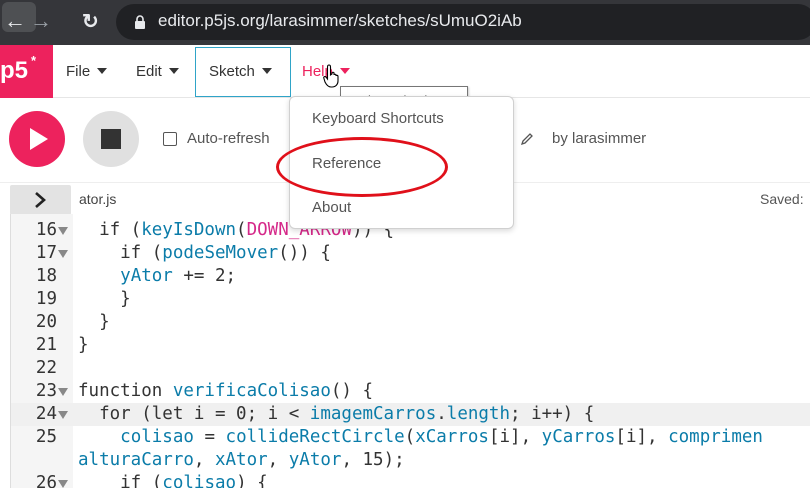 The width and height of the screenshot is (810, 488). Describe the element at coordinates (331, 76) in the screenshot. I see `hand-cursor-icon` at that location.